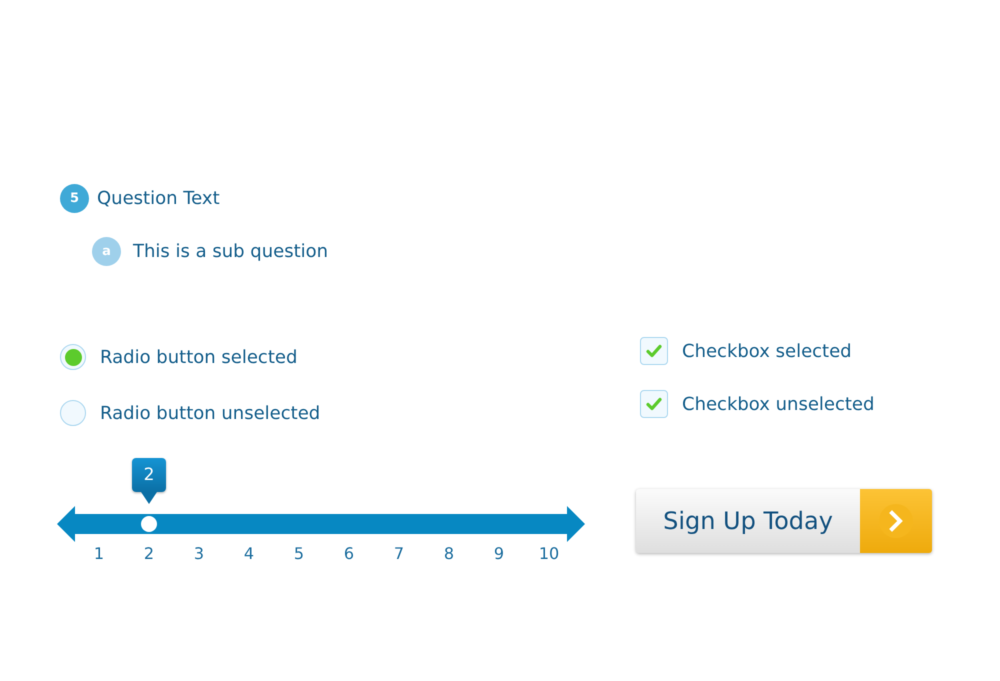 This screenshot has height=681, width=1000. What do you see at coordinates (199, 357) in the screenshot?
I see `radio-label: Radio button selected` at bounding box center [199, 357].